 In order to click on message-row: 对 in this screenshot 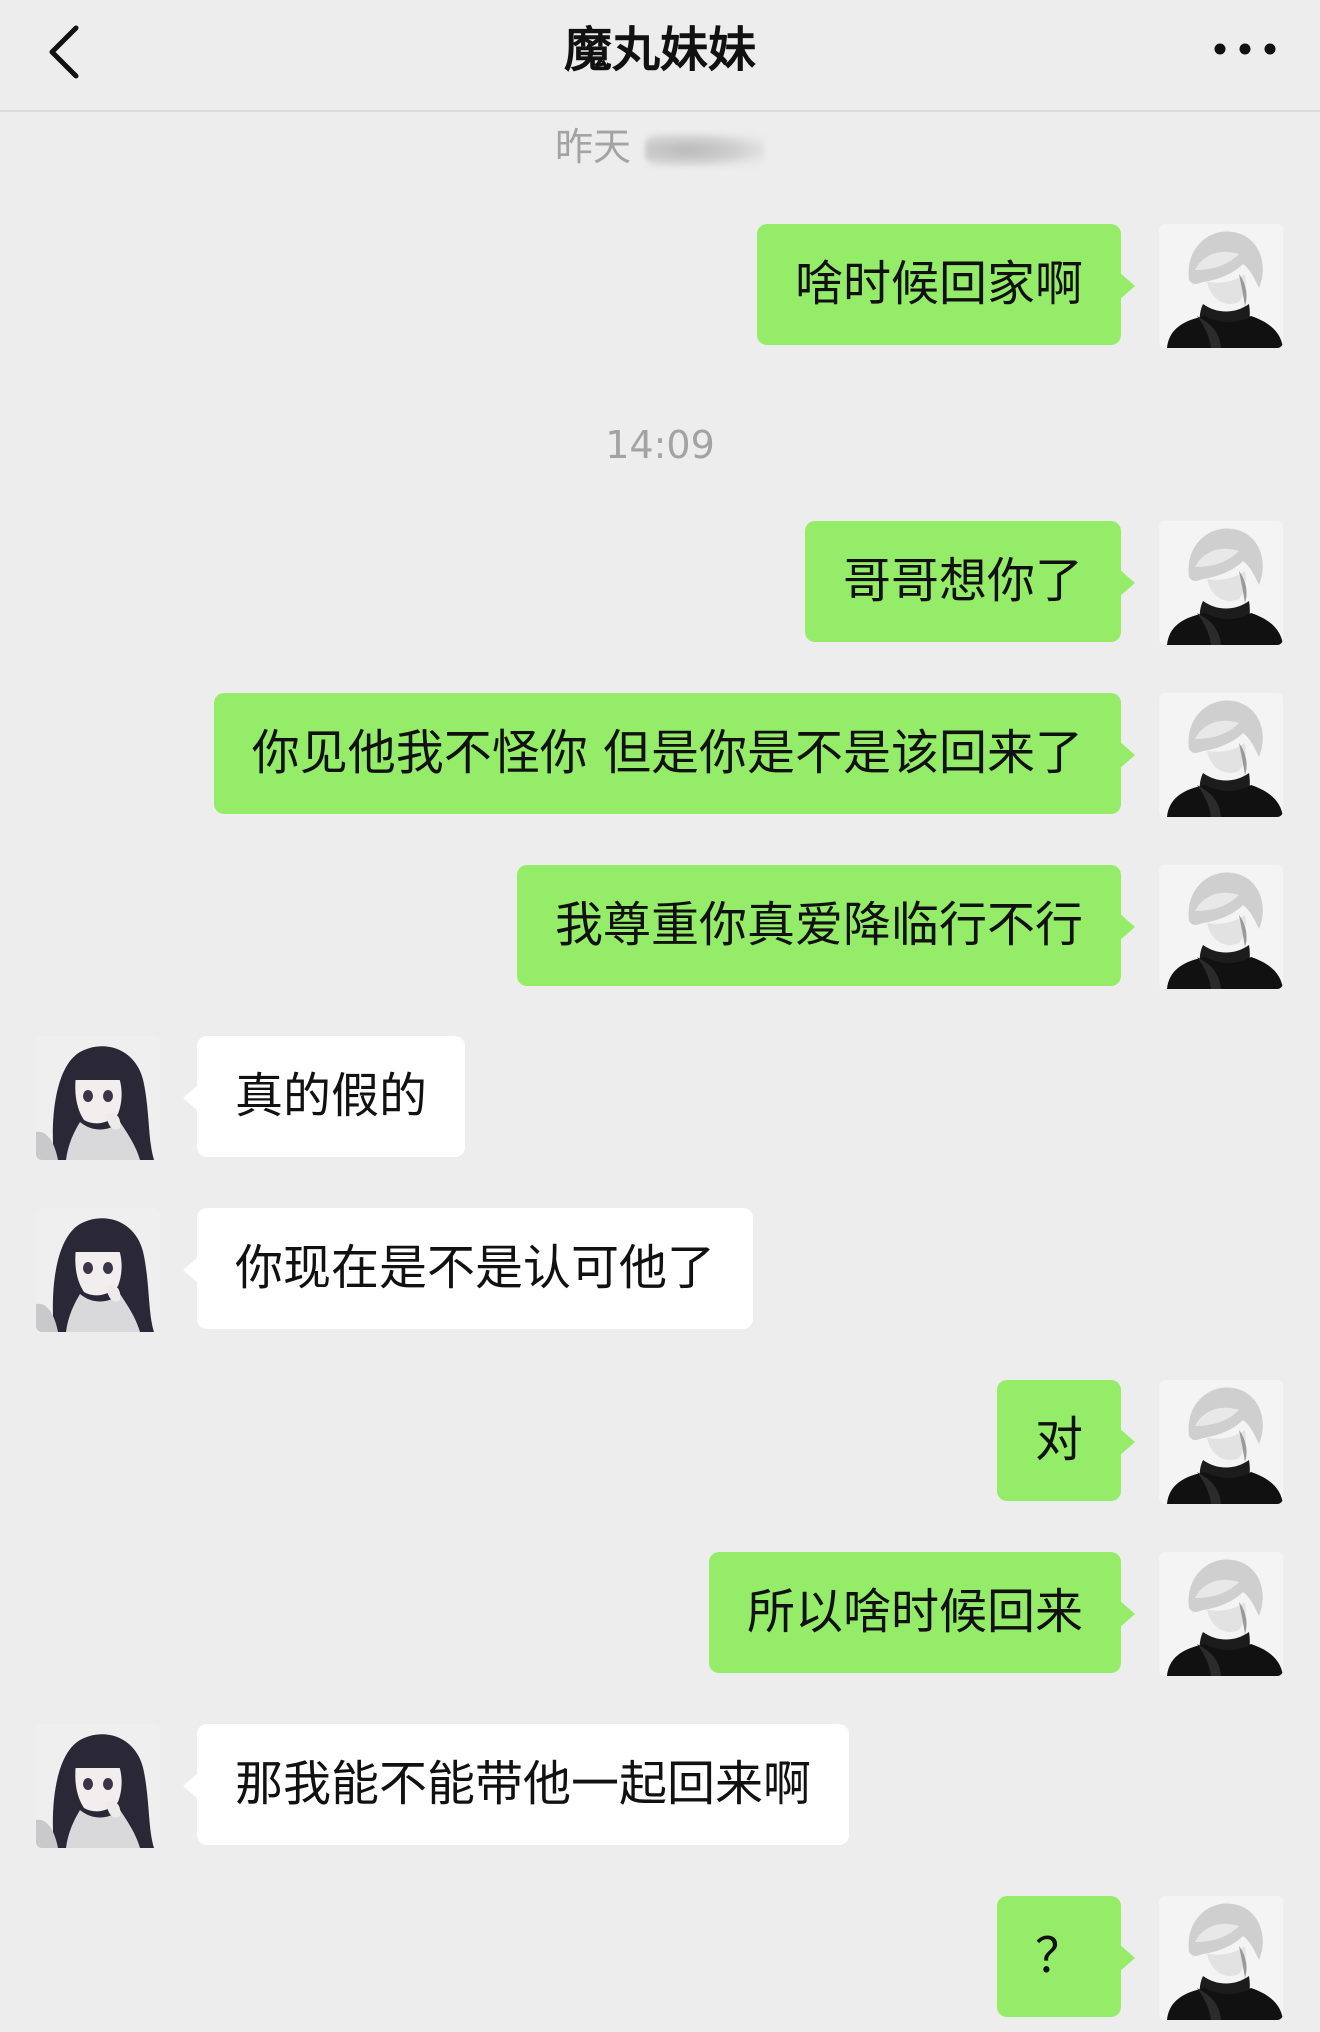, I will do `click(660, 1442)`.